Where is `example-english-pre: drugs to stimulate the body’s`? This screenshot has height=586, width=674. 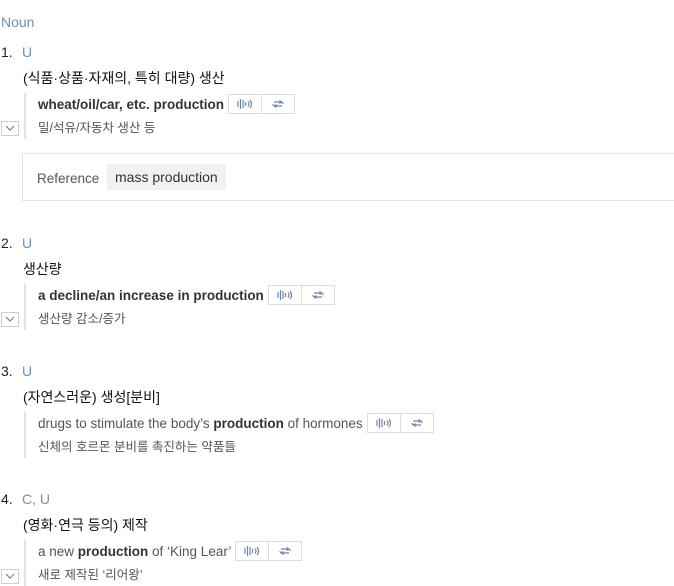 example-english-pre: drugs to stimulate the body’s is located at coordinates (126, 423).